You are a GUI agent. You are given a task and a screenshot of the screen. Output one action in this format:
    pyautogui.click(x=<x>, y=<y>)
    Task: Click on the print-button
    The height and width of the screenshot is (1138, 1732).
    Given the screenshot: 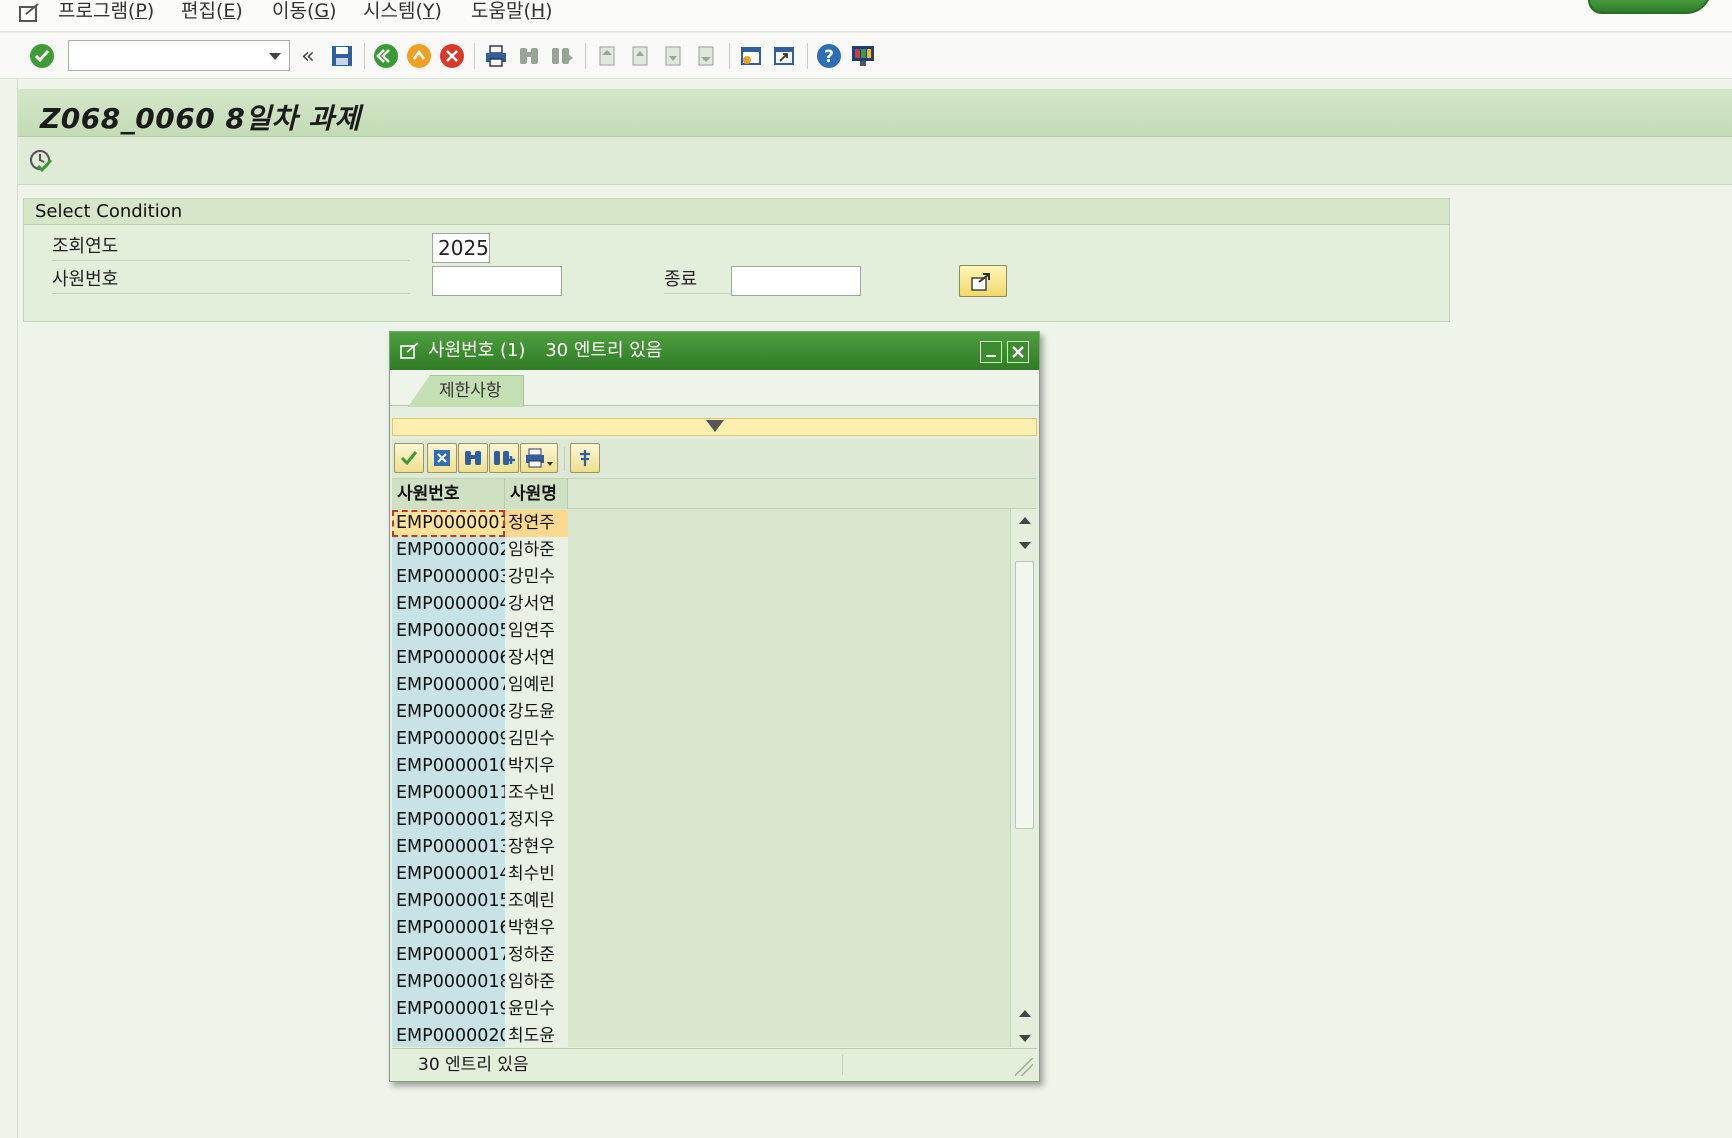 What is the action you would take?
    pyautogui.click(x=539, y=458)
    